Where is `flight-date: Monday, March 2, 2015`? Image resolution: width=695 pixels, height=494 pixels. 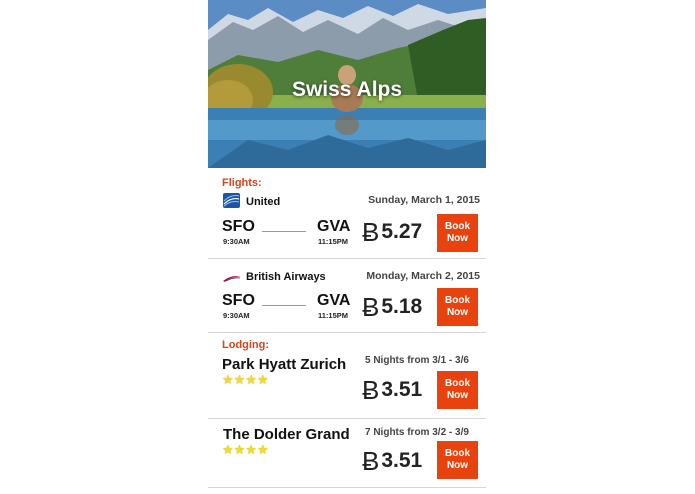
flight-date: Monday, March 2, 2015 is located at coordinates (423, 276).